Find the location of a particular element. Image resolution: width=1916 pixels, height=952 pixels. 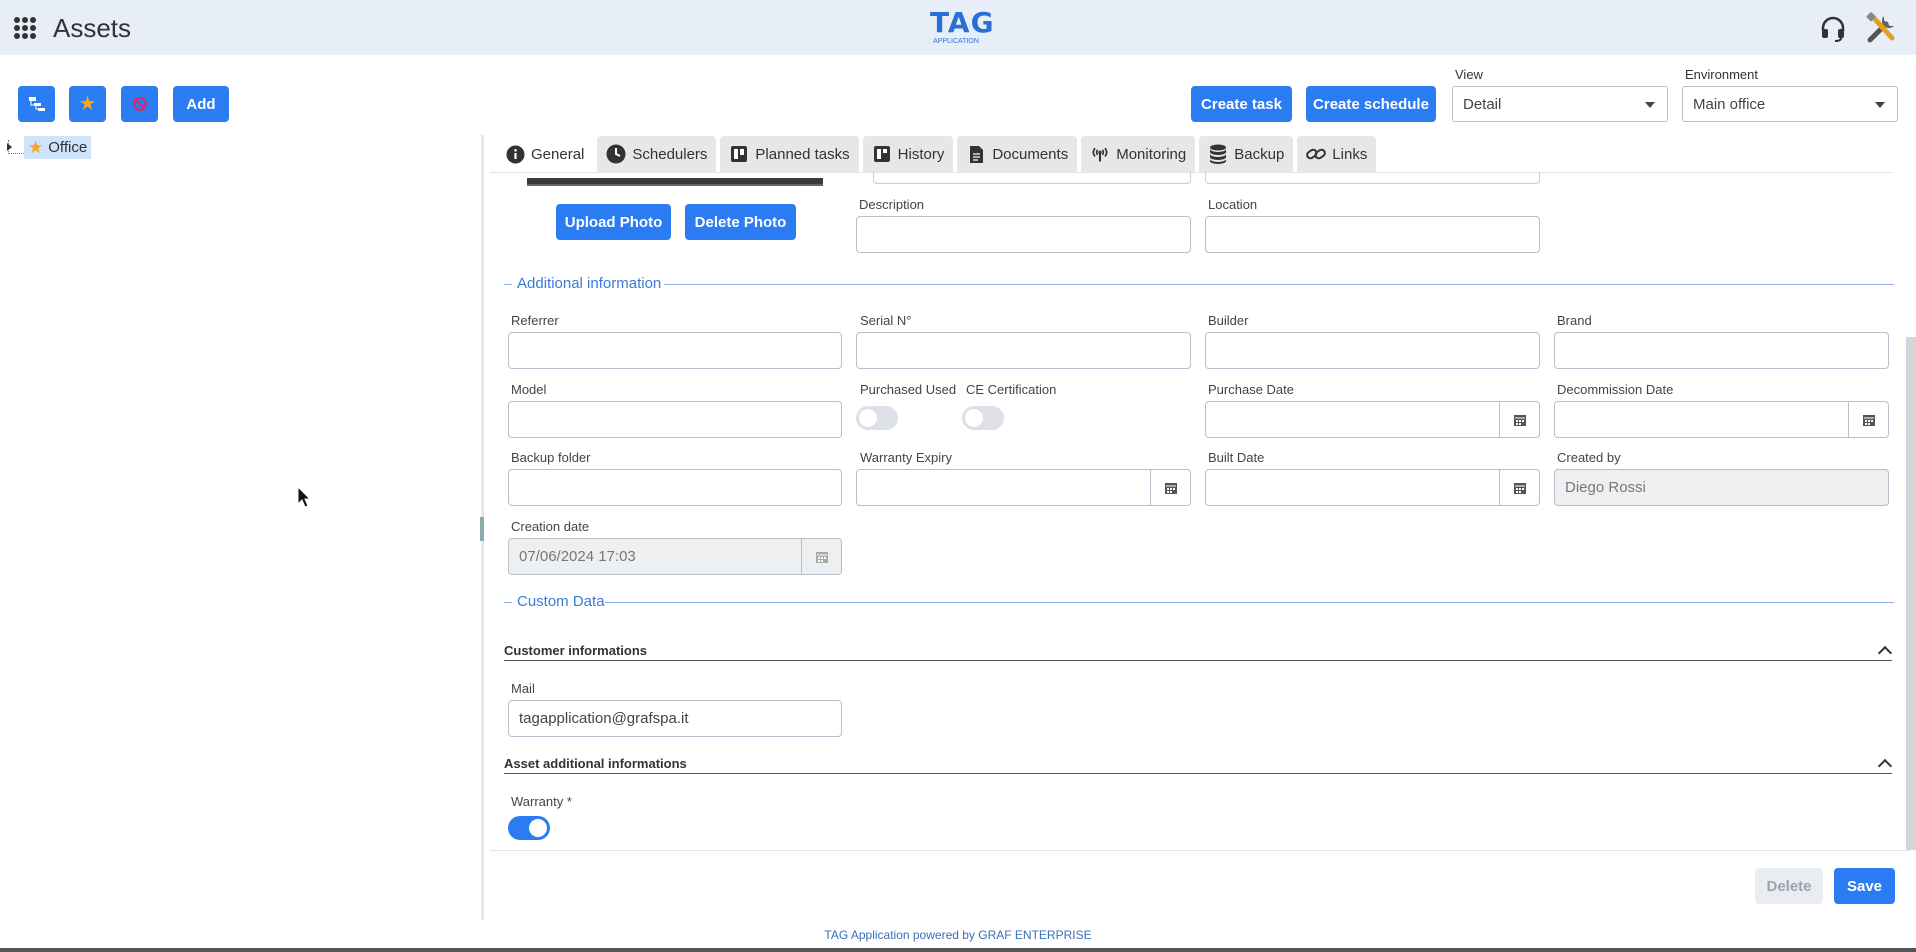

tree-view-button is located at coordinates (36, 104).